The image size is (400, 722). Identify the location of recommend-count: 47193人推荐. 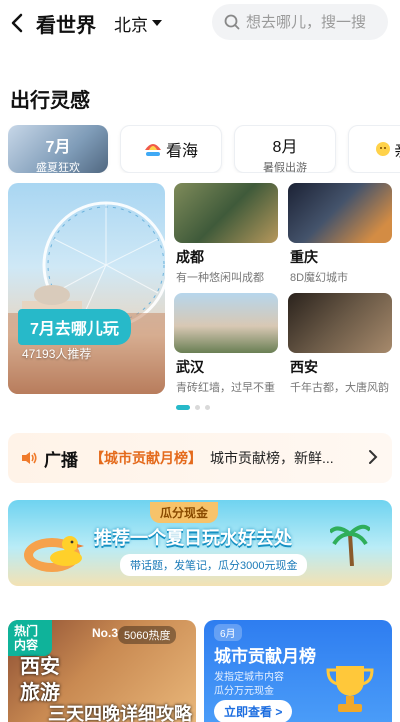
(57, 354).